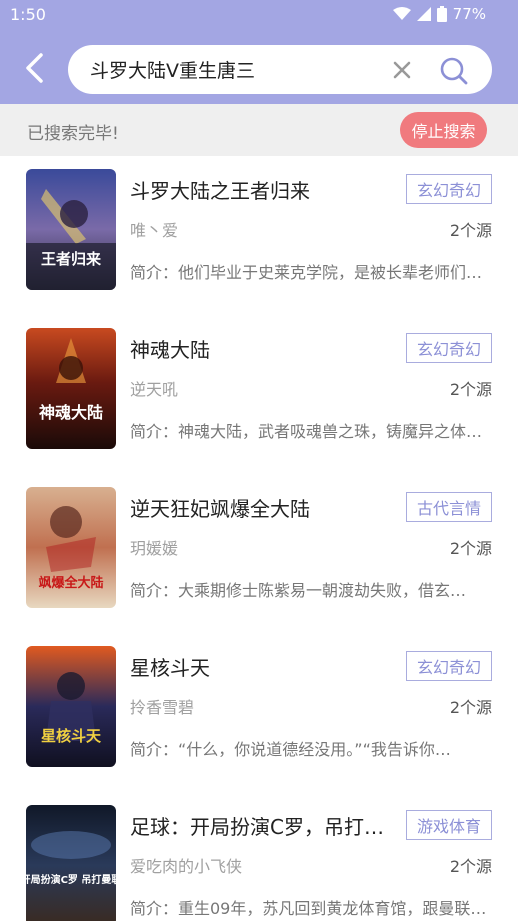 The height and width of the screenshot is (921, 518). I want to click on battery-icon, so click(441, 14).